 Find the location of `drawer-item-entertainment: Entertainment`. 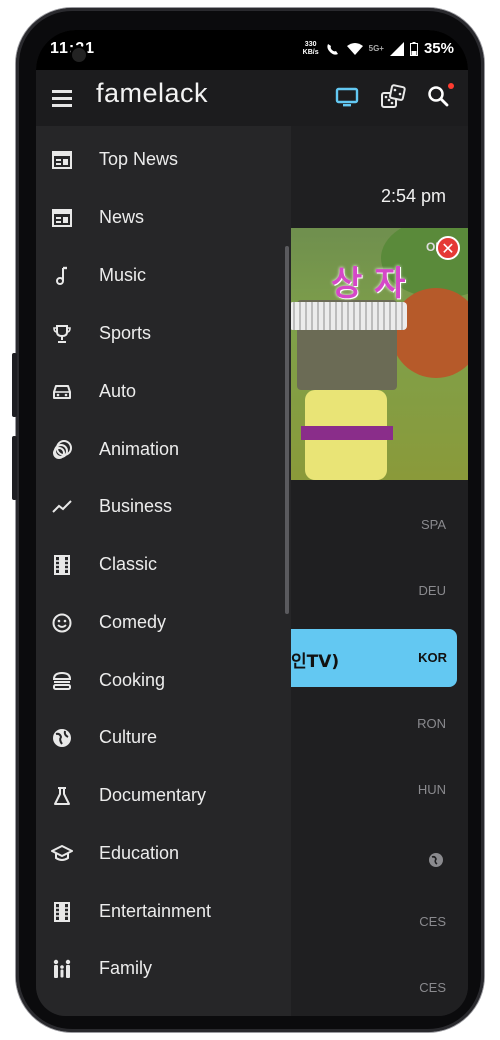

drawer-item-entertainment: Entertainment is located at coordinates (163, 911).